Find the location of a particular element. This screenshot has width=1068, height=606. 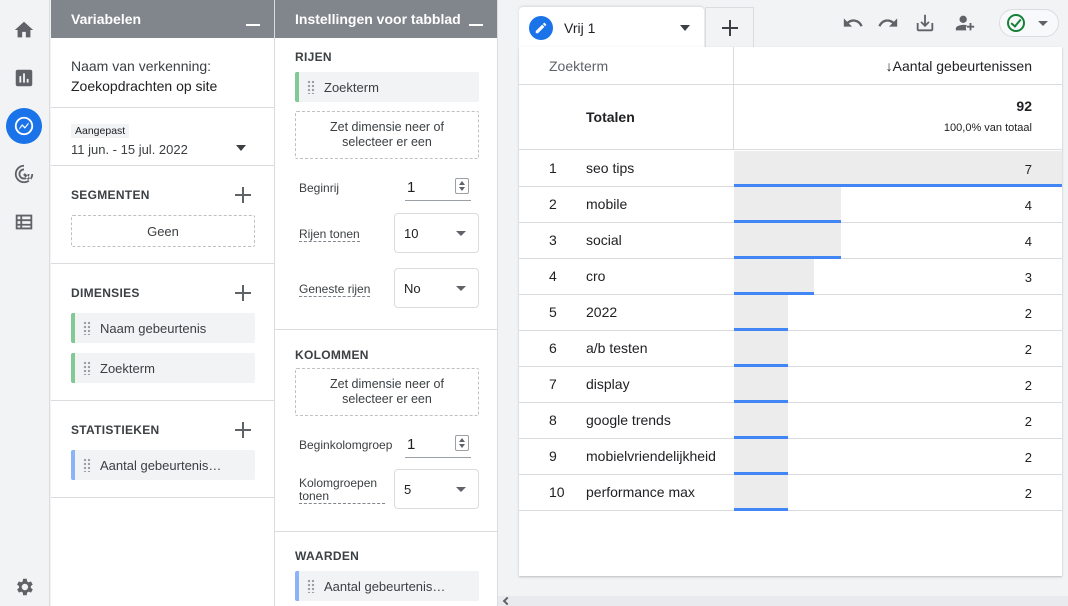

row-index: 8 is located at coordinates (553, 420).